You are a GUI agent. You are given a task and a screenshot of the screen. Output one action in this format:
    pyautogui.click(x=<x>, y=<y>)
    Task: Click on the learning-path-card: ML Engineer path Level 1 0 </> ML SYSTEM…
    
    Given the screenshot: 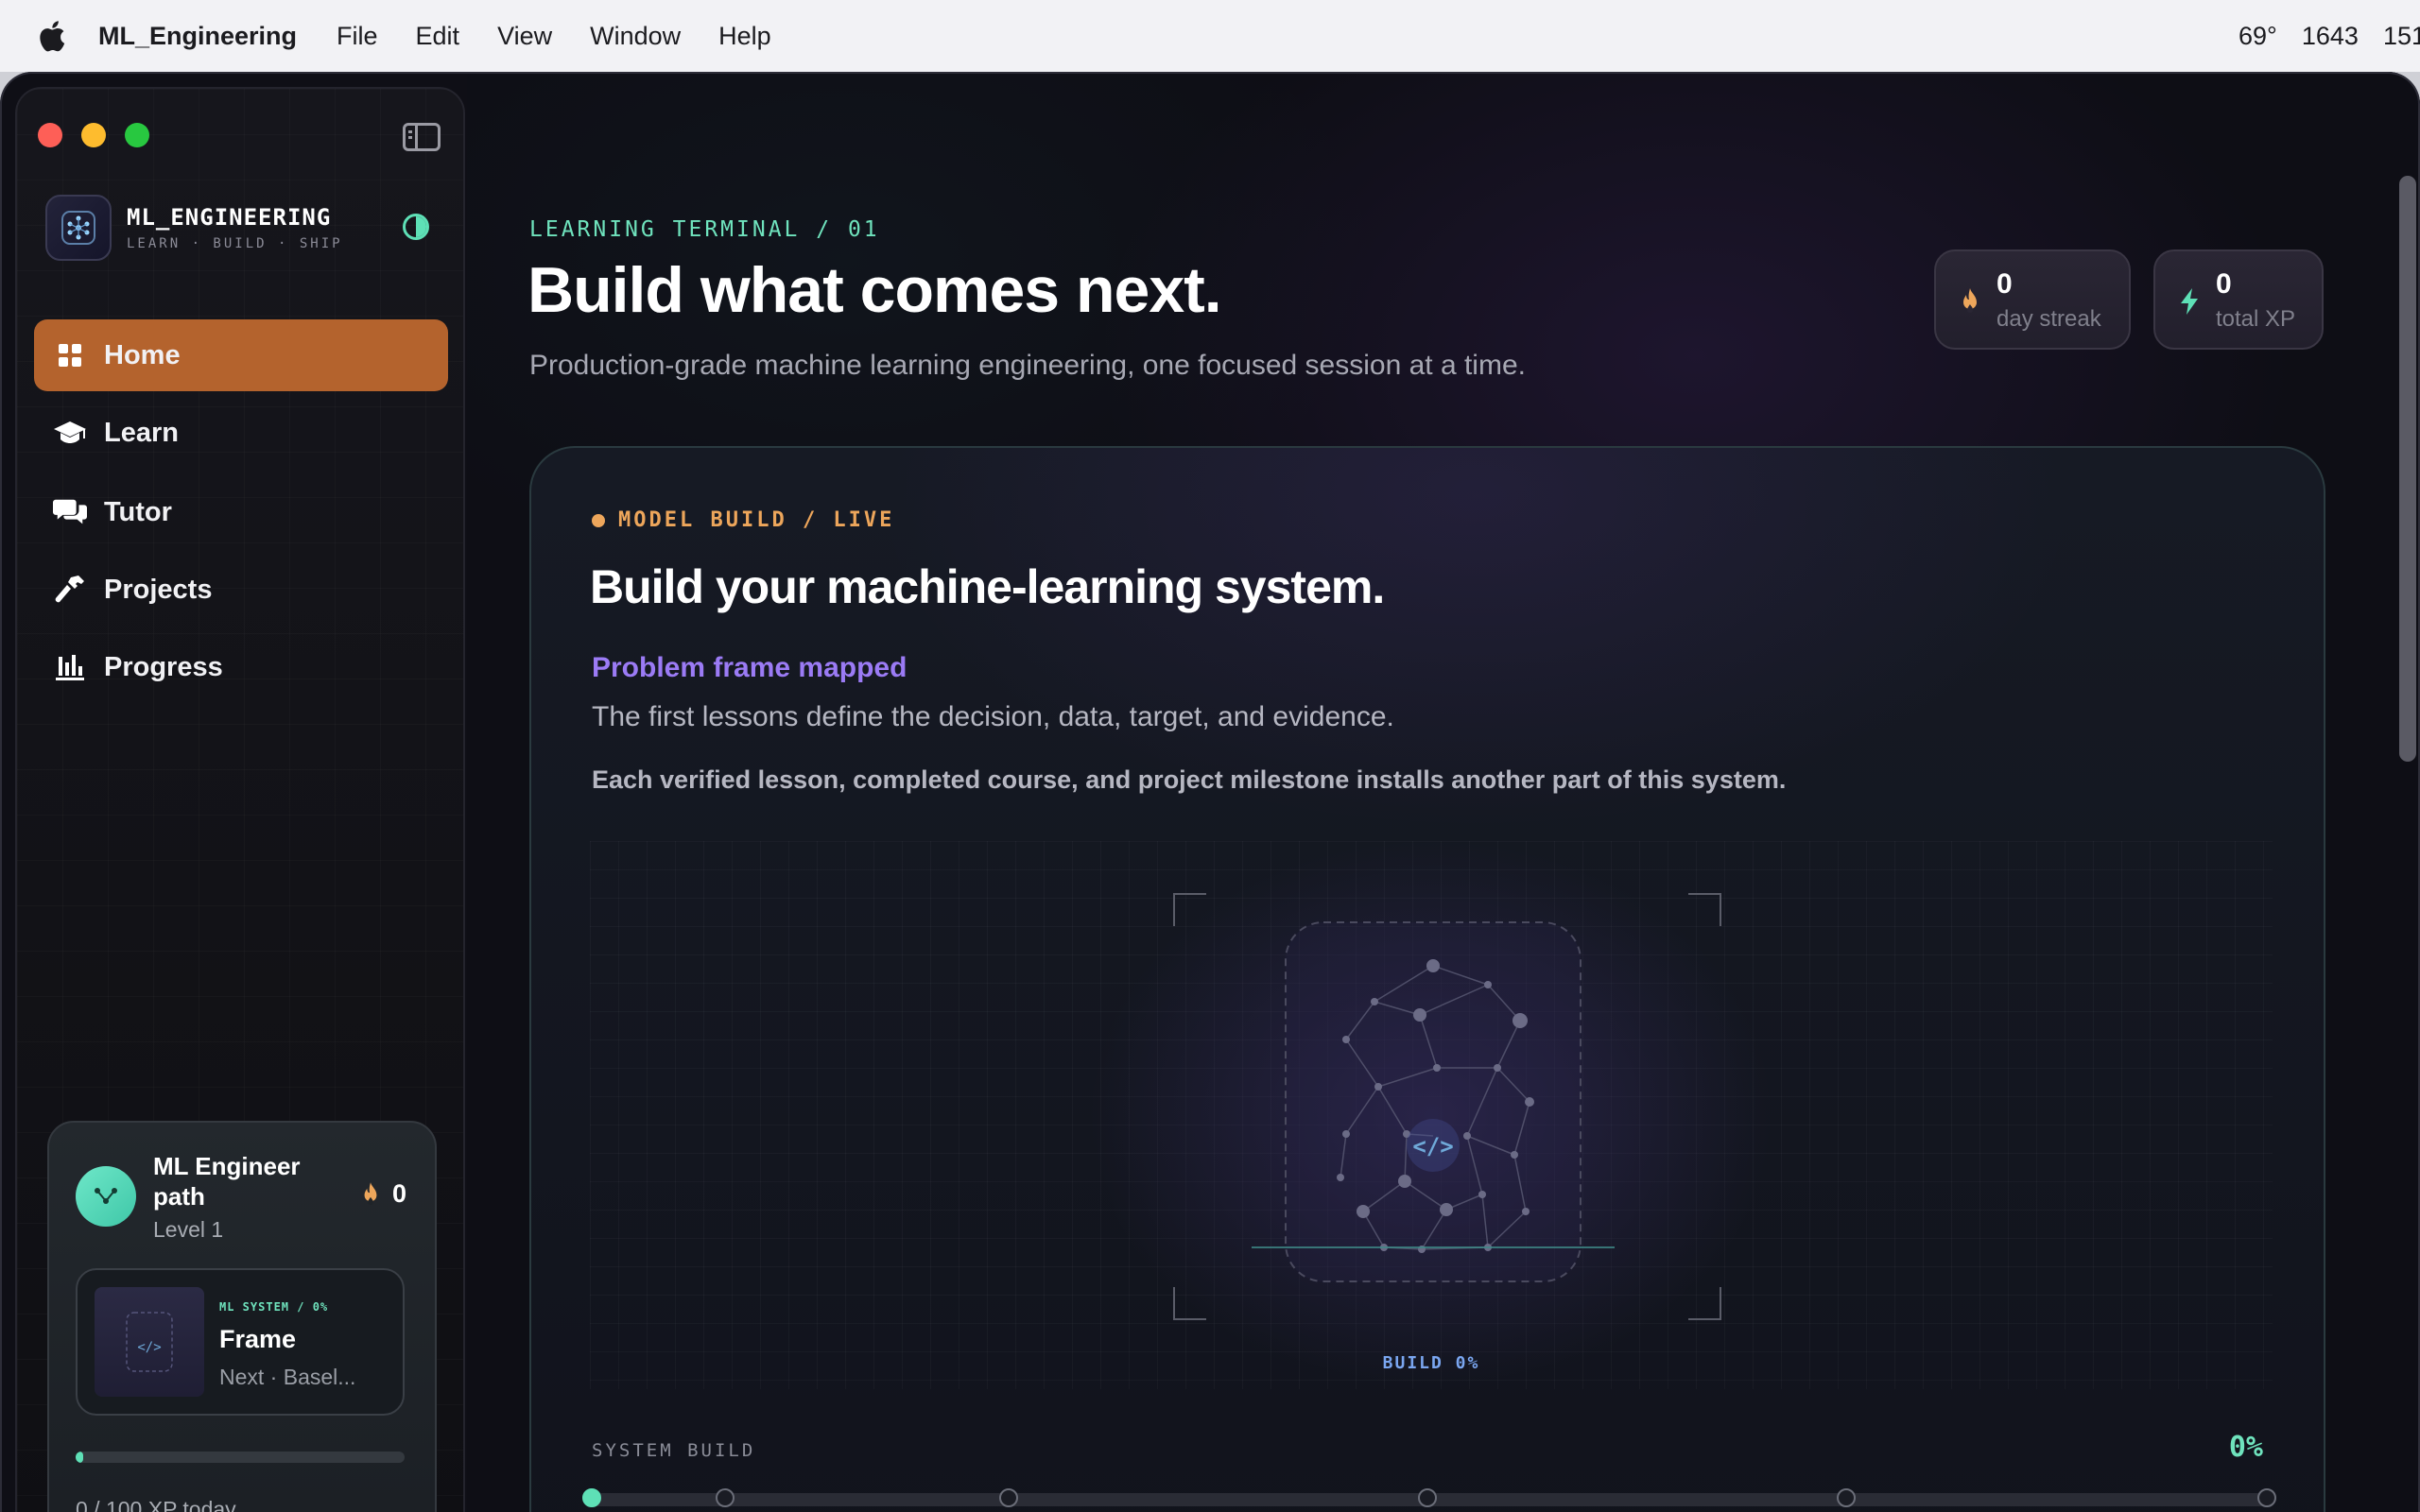 What is the action you would take?
    pyautogui.click(x=242, y=1316)
    